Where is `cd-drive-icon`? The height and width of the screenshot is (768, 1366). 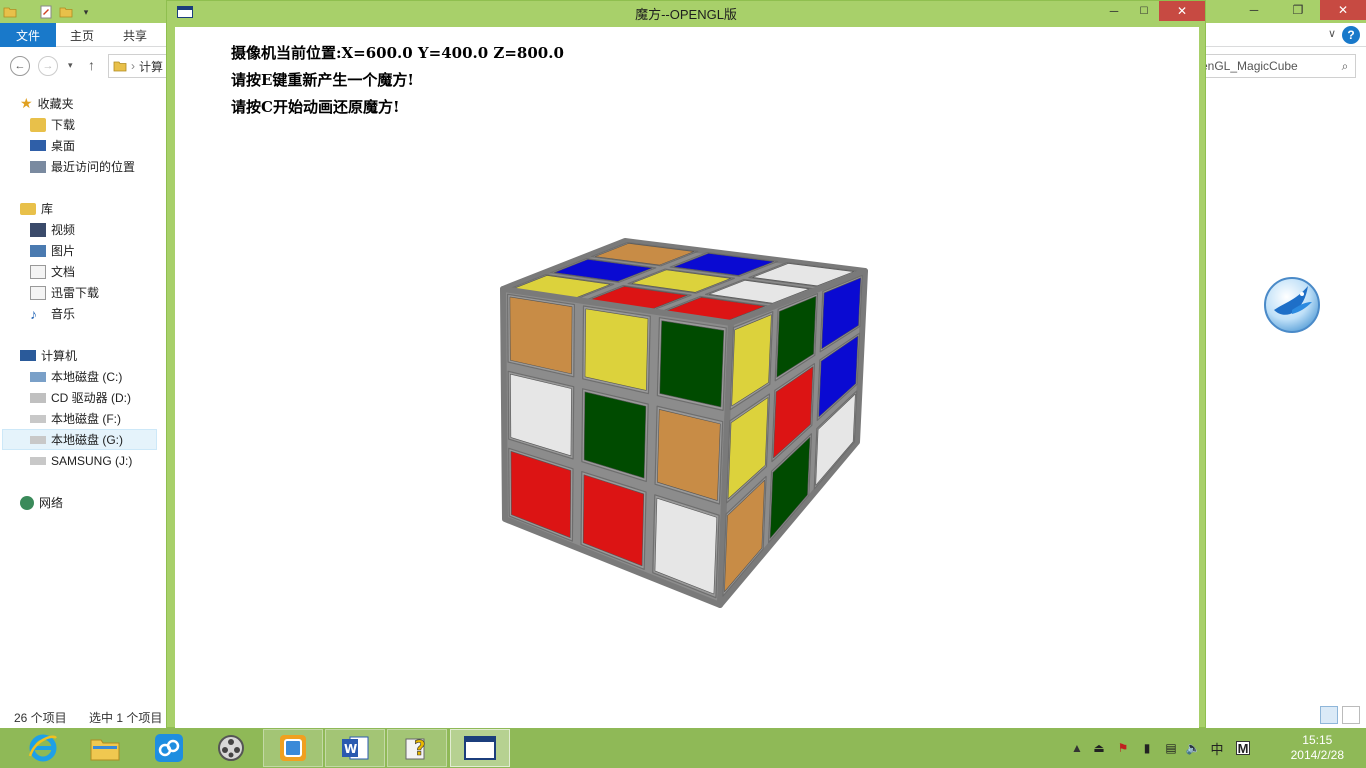 cd-drive-icon is located at coordinates (38, 397).